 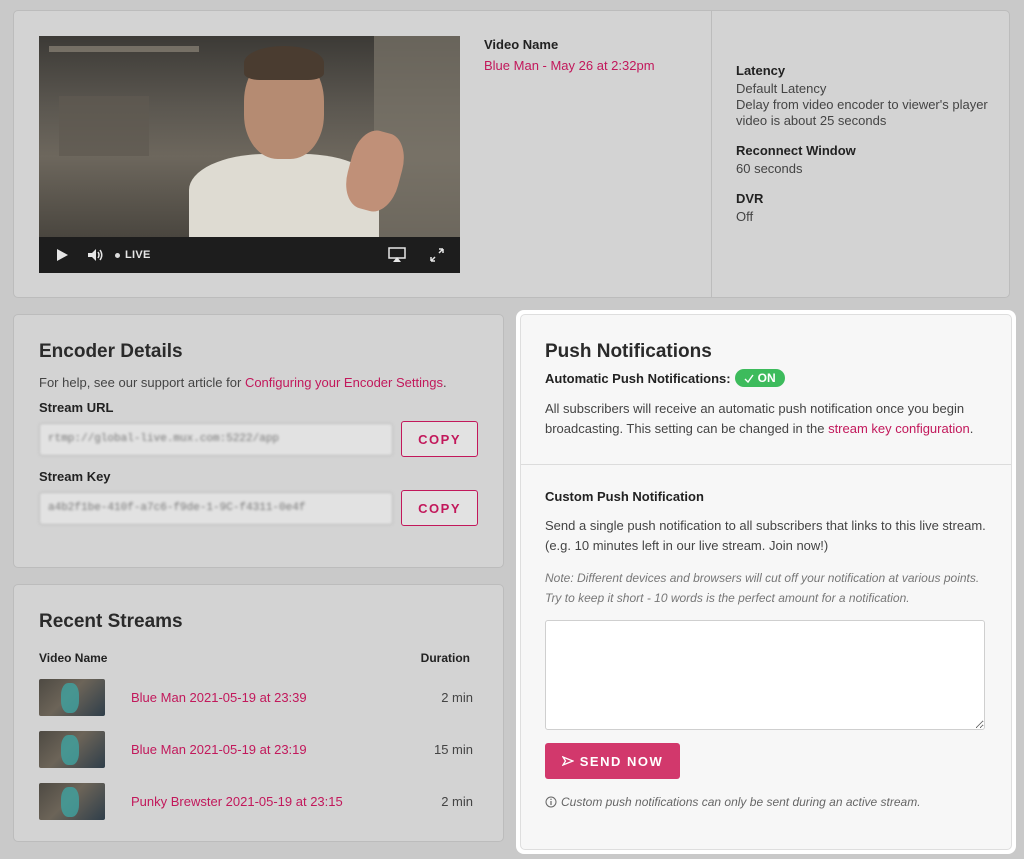 I want to click on stream-link: Punky Brewster 2021-05-19 at 23:15, so click(x=264, y=801).